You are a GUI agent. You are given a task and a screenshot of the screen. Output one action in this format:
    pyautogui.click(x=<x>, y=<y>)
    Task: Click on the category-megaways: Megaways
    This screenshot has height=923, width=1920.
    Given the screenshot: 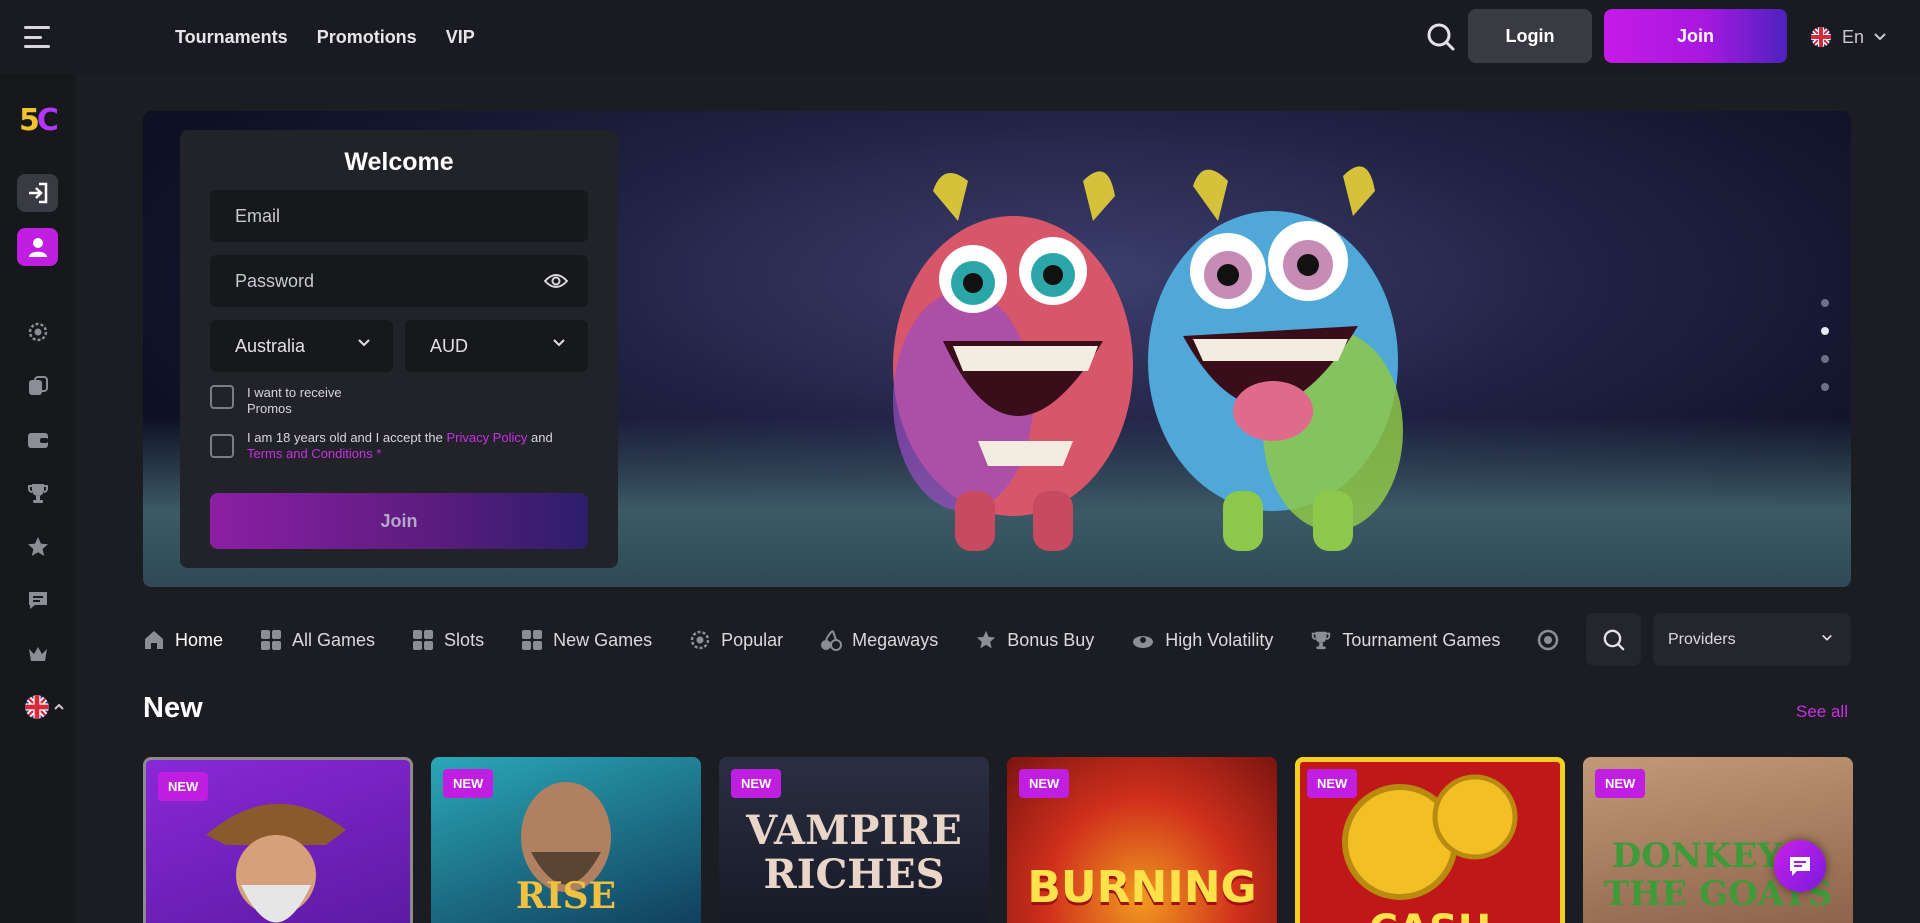 What is the action you would take?
    pyautogui.click(x=879, y=640)
    